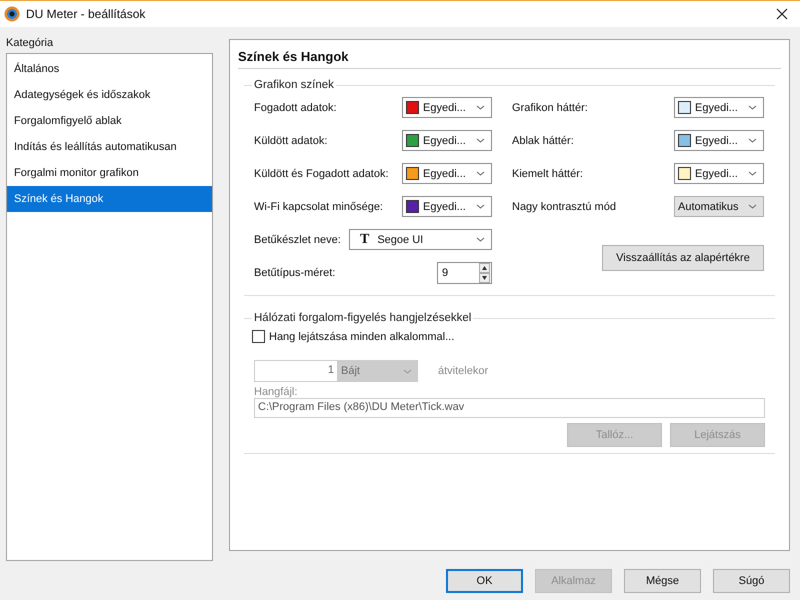  Describe the element at coordinates (295, 272) in the screenshot. I see `field-label: Betűtípus-méret:` at that location.